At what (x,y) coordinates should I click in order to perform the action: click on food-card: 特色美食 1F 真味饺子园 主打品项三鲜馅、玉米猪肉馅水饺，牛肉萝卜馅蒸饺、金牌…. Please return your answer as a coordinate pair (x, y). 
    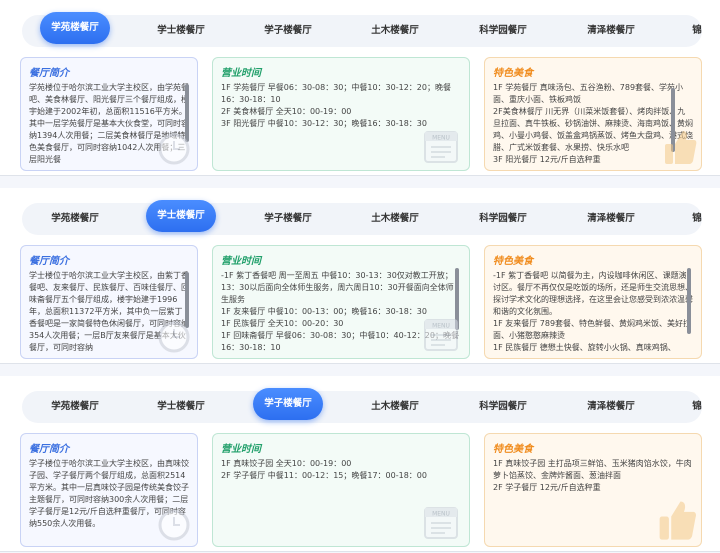
    Looking at the image, I should click on (593, 490).